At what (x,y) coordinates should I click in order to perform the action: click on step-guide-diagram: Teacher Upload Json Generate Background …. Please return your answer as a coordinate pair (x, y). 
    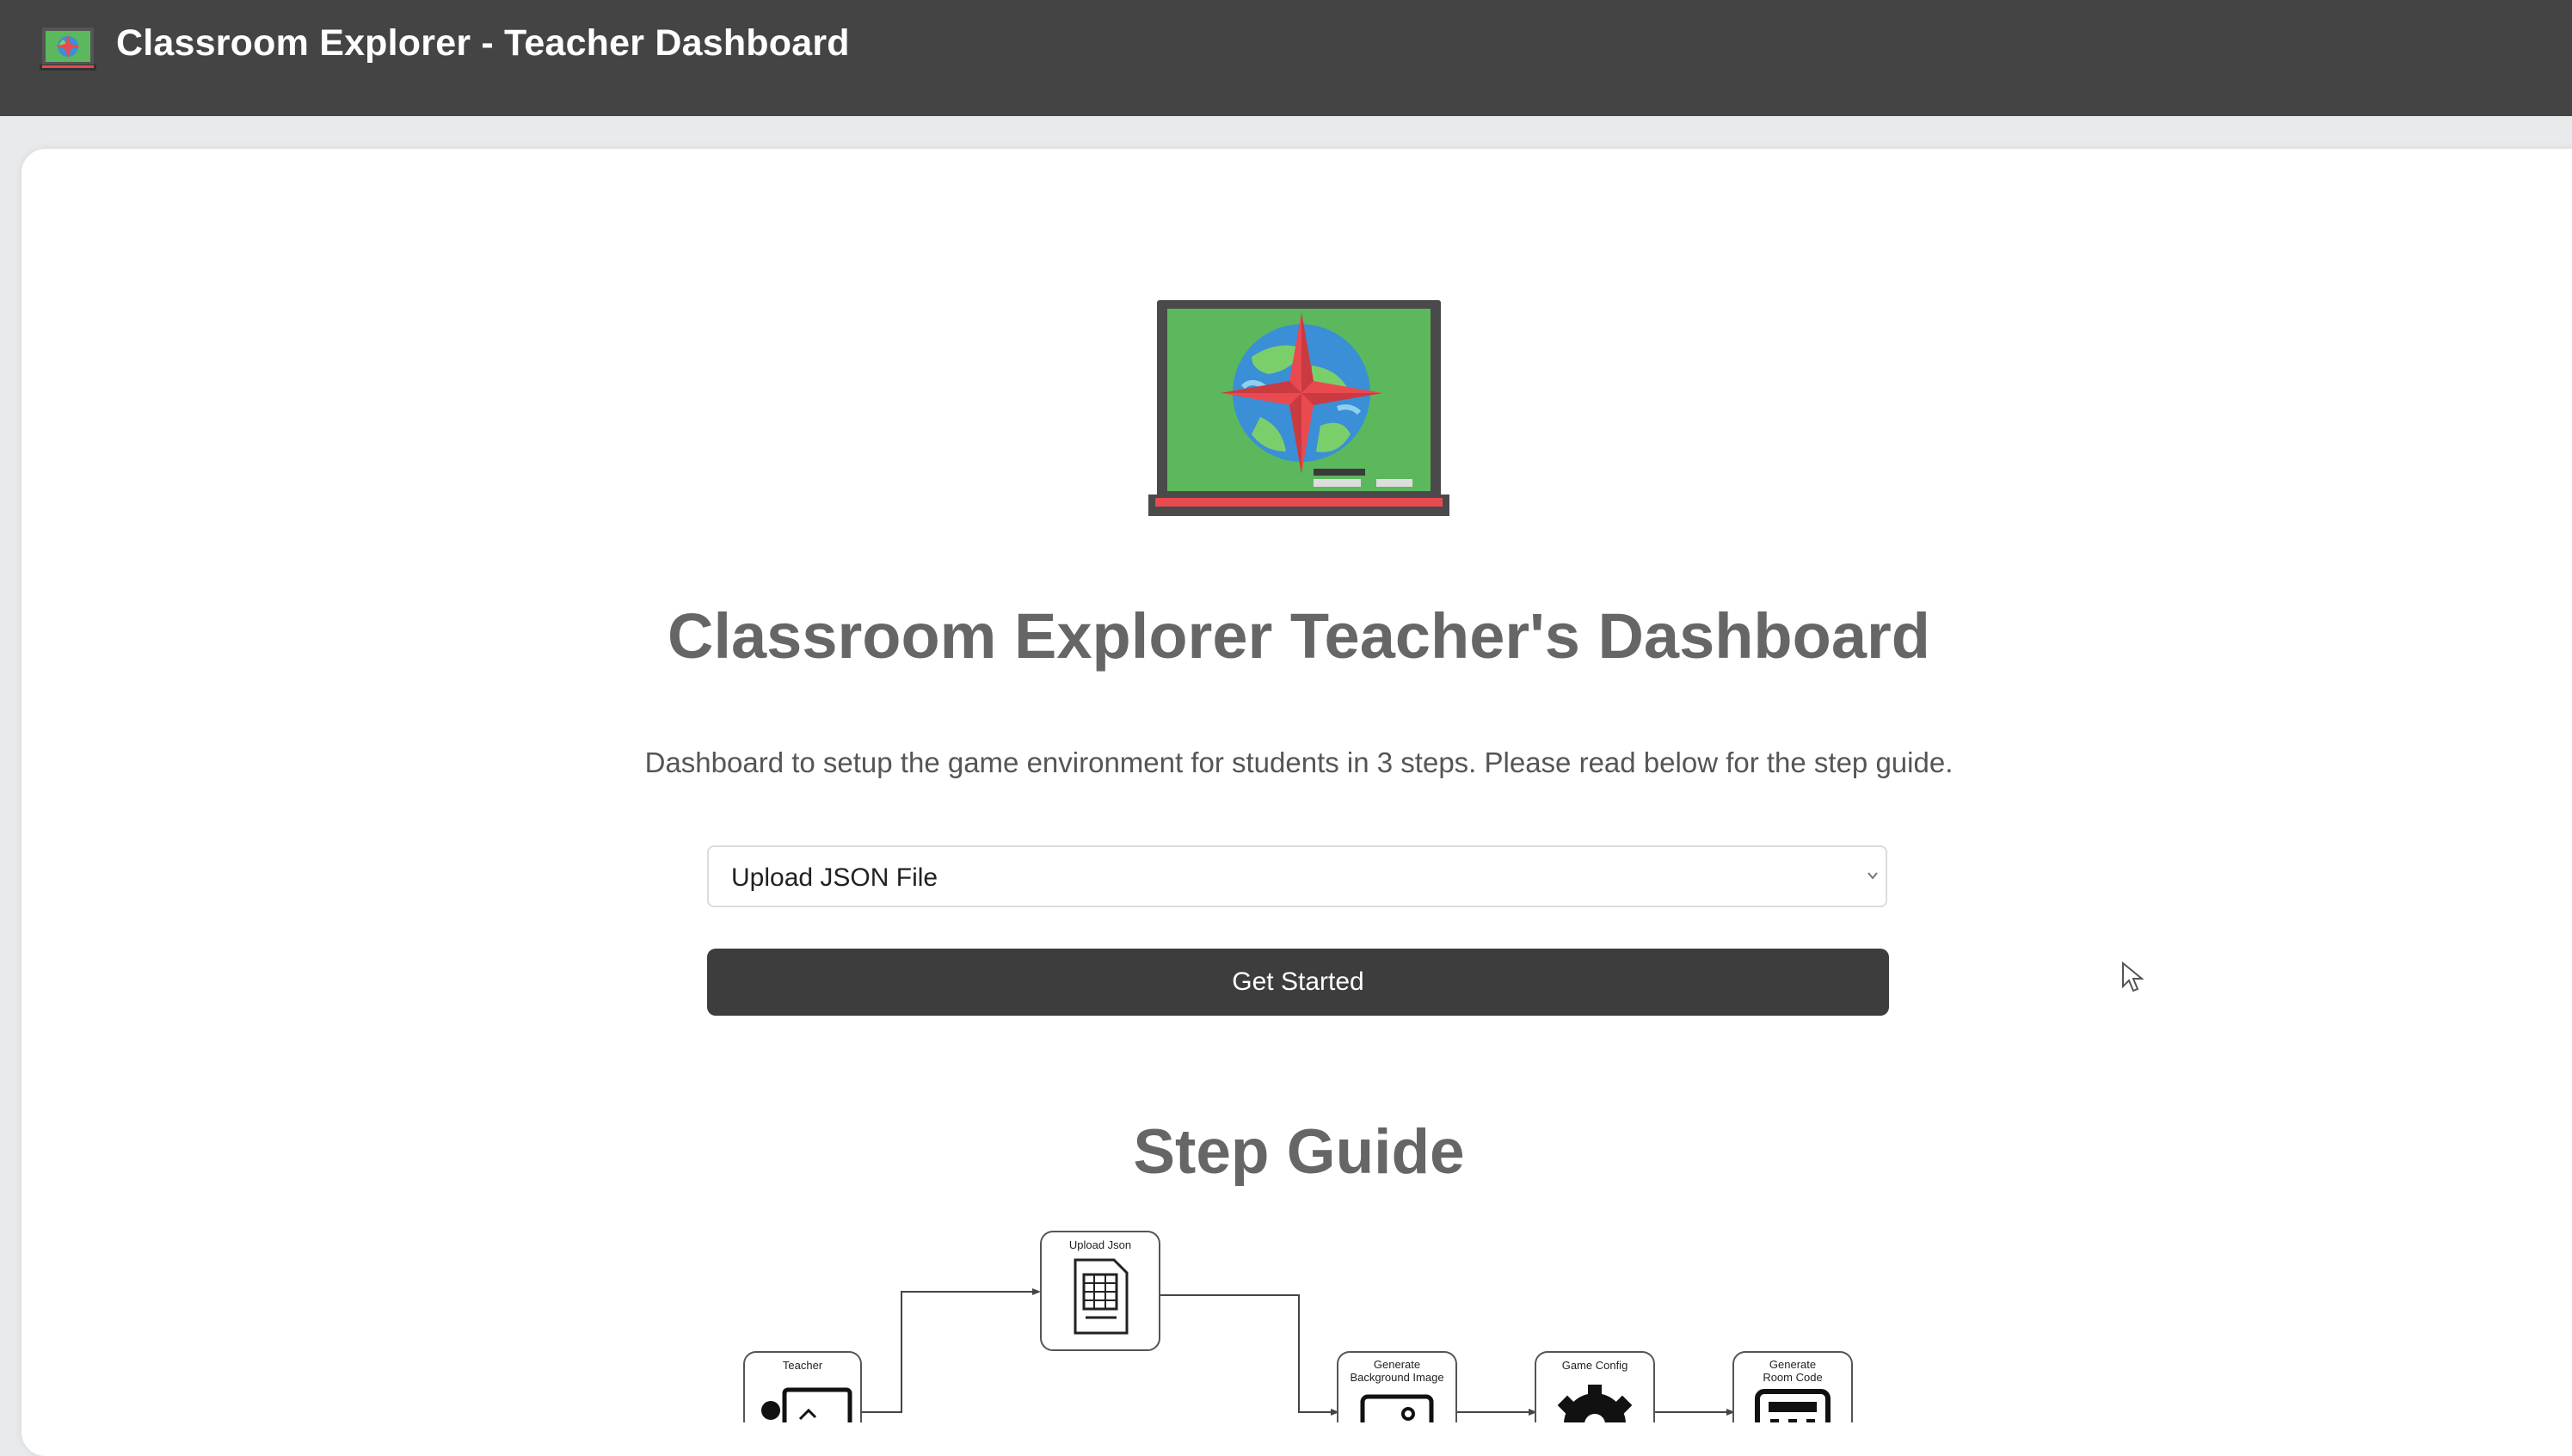
    Looking at the image, I should click on (1298, 1326).